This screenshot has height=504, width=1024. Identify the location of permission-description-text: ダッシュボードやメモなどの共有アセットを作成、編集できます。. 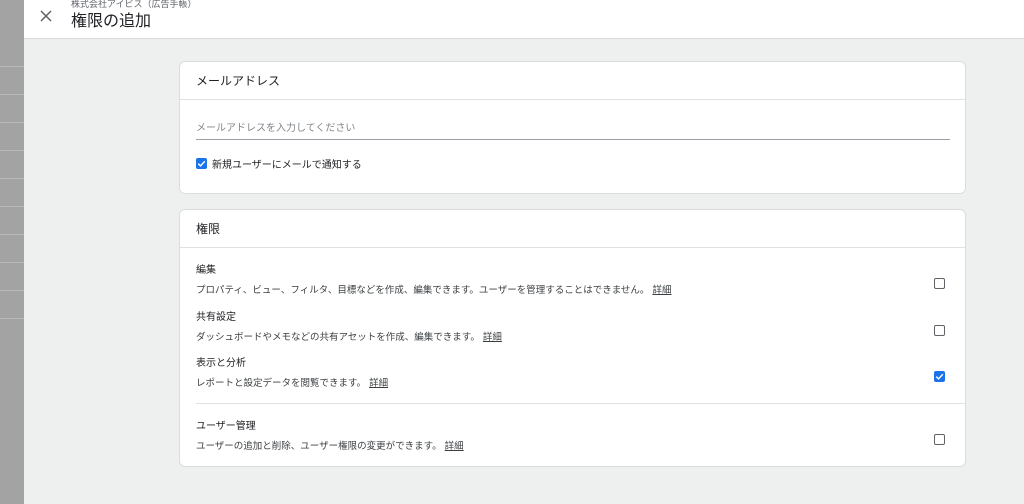
(338, 337).